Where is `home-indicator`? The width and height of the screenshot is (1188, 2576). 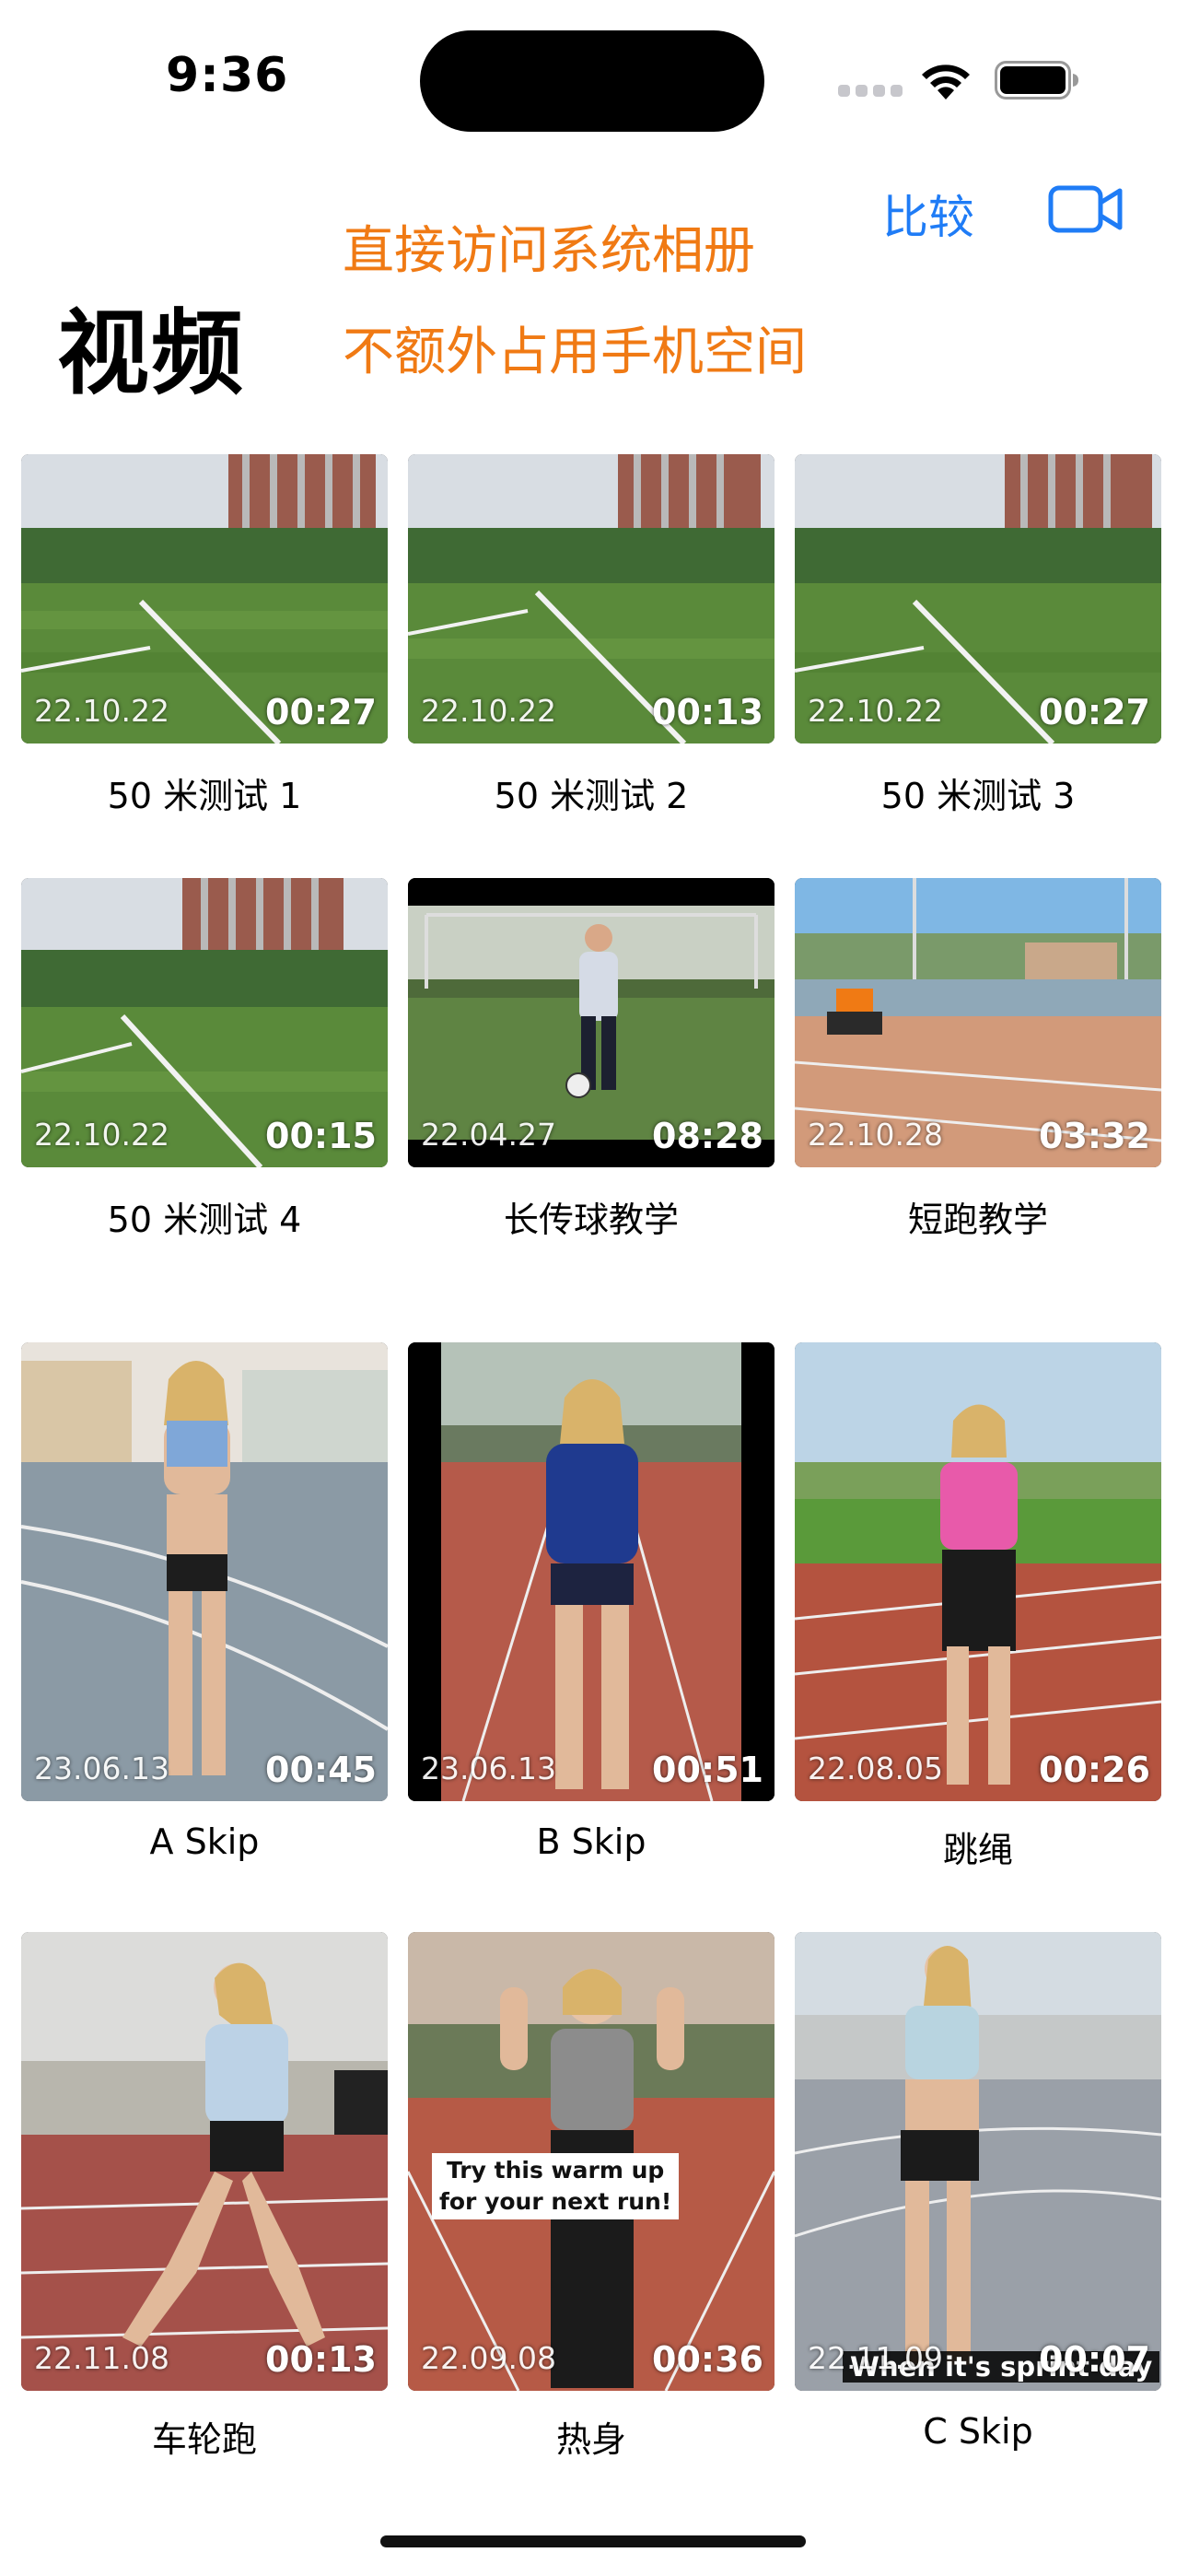 home-indicator is located at coordinates (593, 2541).